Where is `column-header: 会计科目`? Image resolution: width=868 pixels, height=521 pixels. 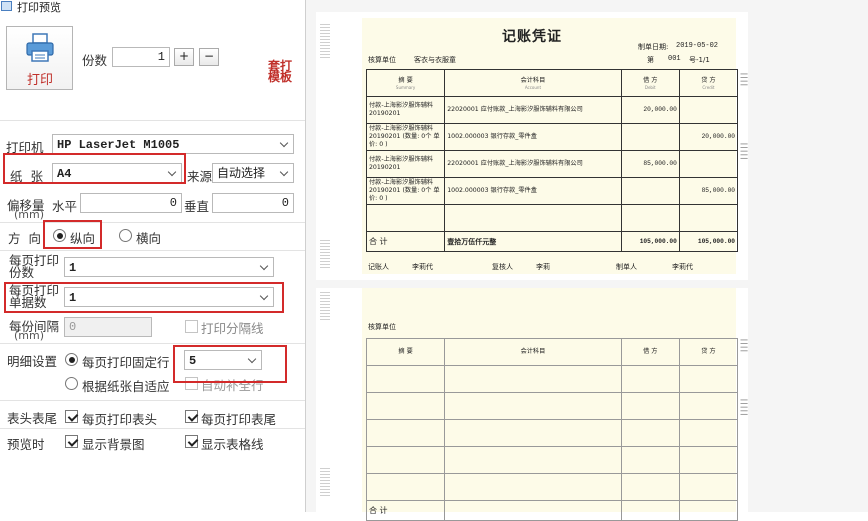 column-header: 会计科目 is located at coordinates (533, 352).